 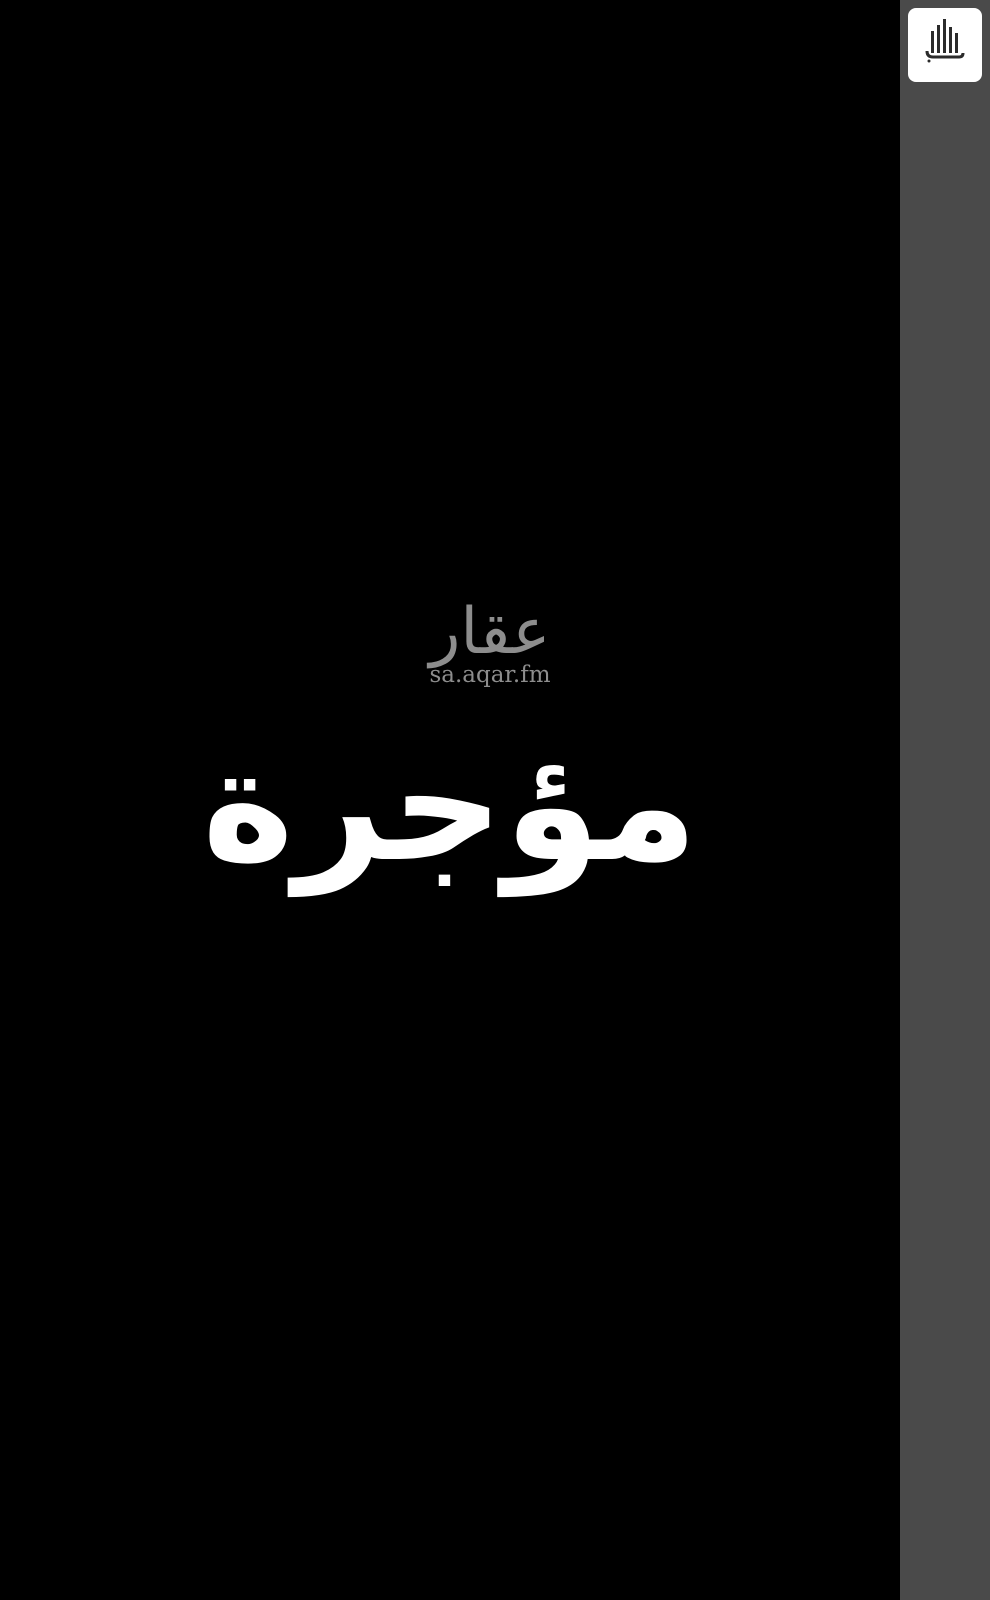 What do you see at coordinates (490, 632) in the screenshot?
I see `watermark-brand: عقار` at bounding box center [490, 632].